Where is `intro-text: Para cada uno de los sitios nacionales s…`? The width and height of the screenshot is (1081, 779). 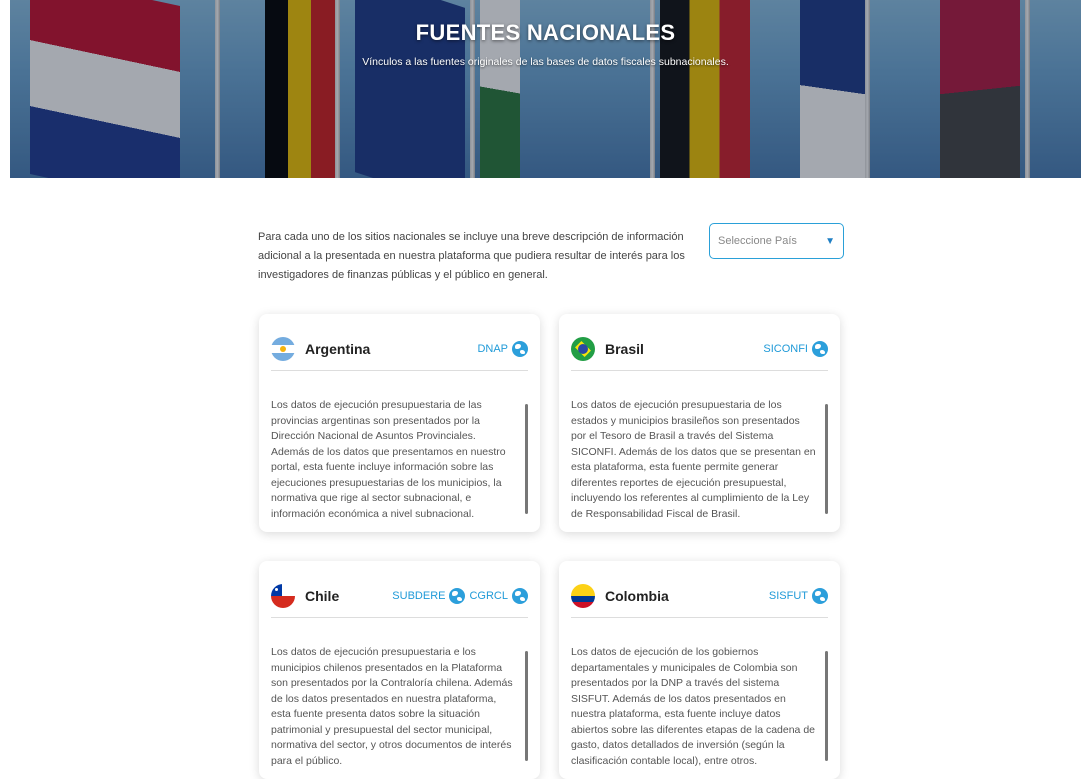 intro-text: Para cada uno de los sitios nacionales s… is located at coordinates (471, 256).